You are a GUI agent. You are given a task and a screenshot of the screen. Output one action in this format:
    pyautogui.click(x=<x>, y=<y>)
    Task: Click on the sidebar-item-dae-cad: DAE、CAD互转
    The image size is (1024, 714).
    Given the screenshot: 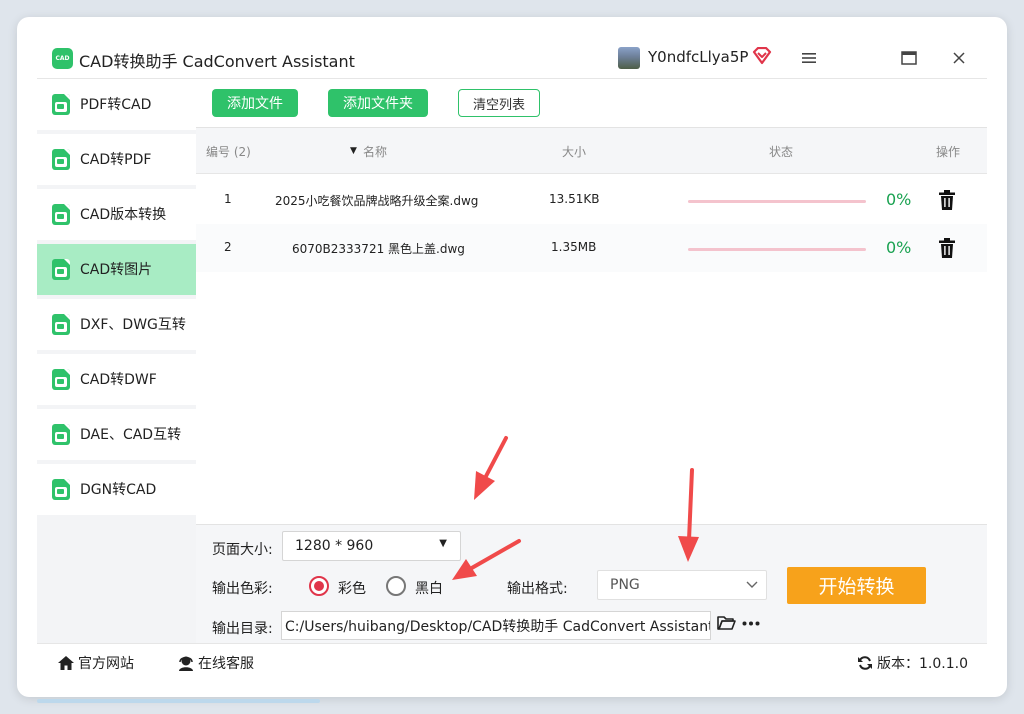 What is the action you would take?
    pyautogui.click(x=116, y=434)
    